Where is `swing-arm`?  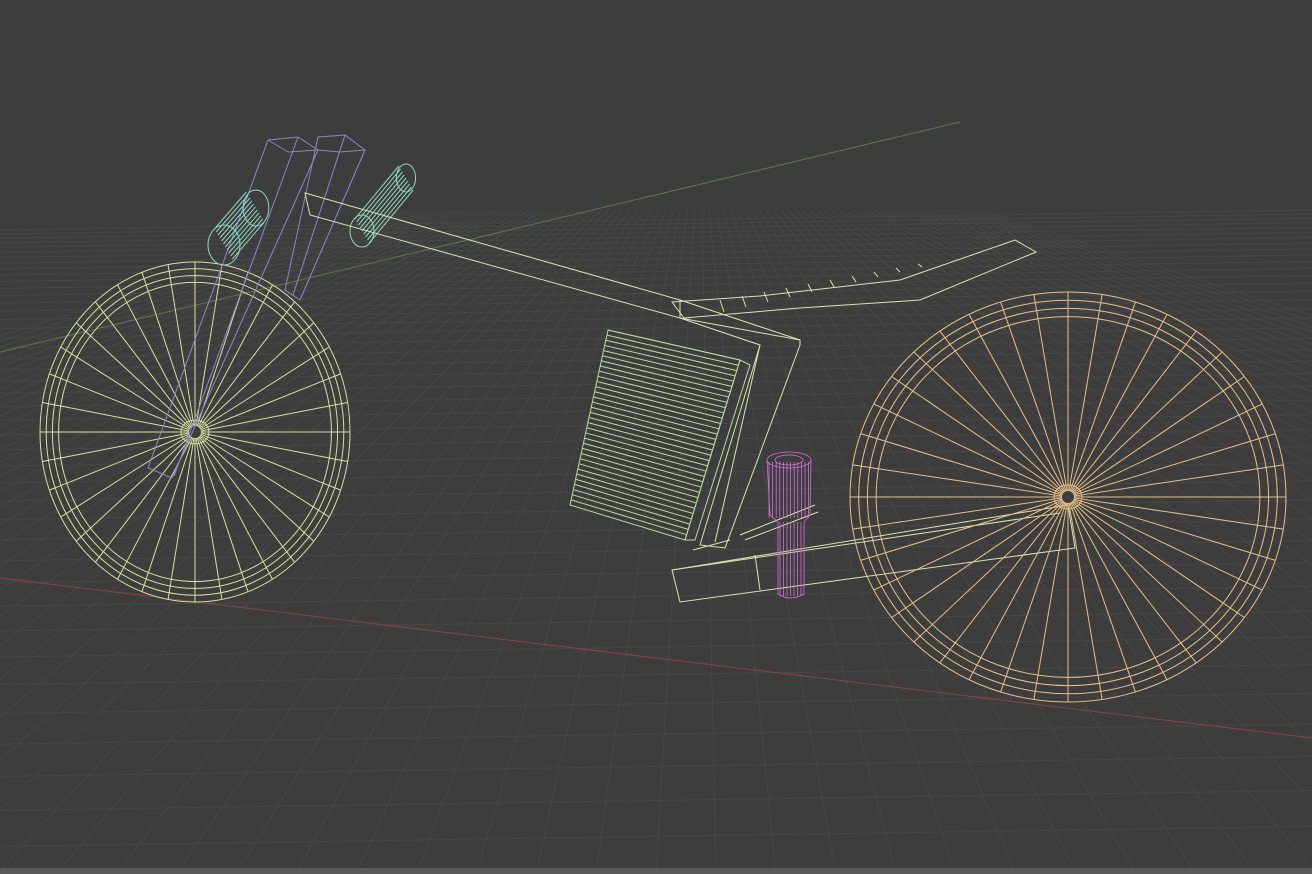
swing-arm is located at coordinates (873, 553).